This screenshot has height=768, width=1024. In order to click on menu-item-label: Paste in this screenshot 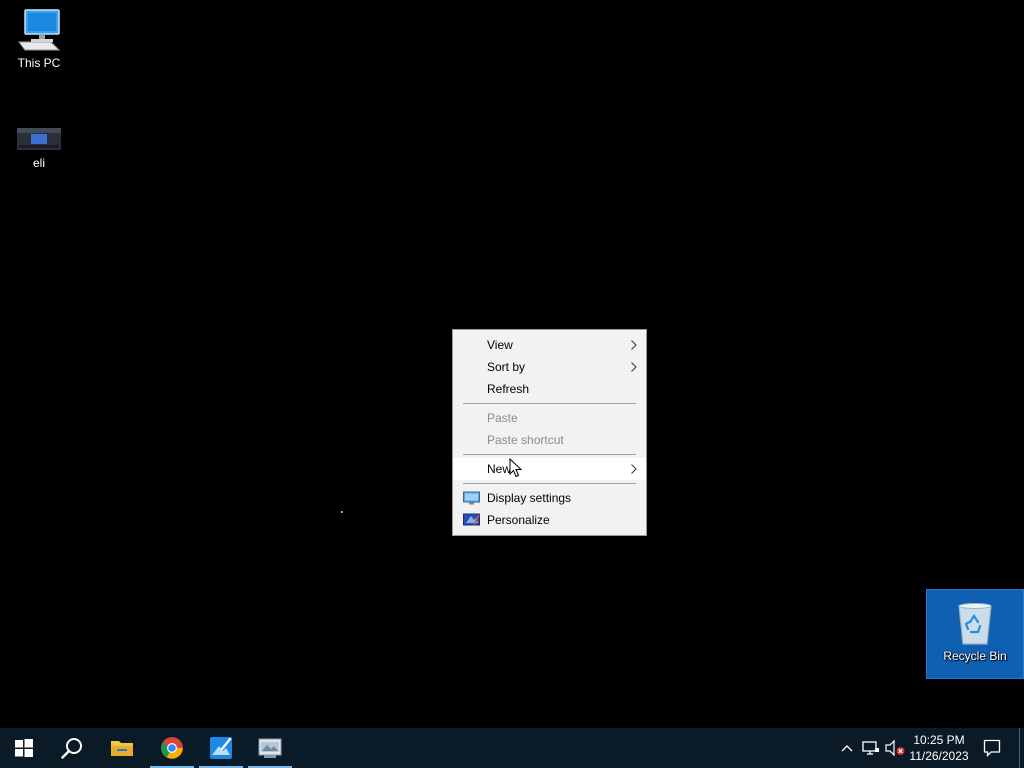, I will do `click(502, 418)`.